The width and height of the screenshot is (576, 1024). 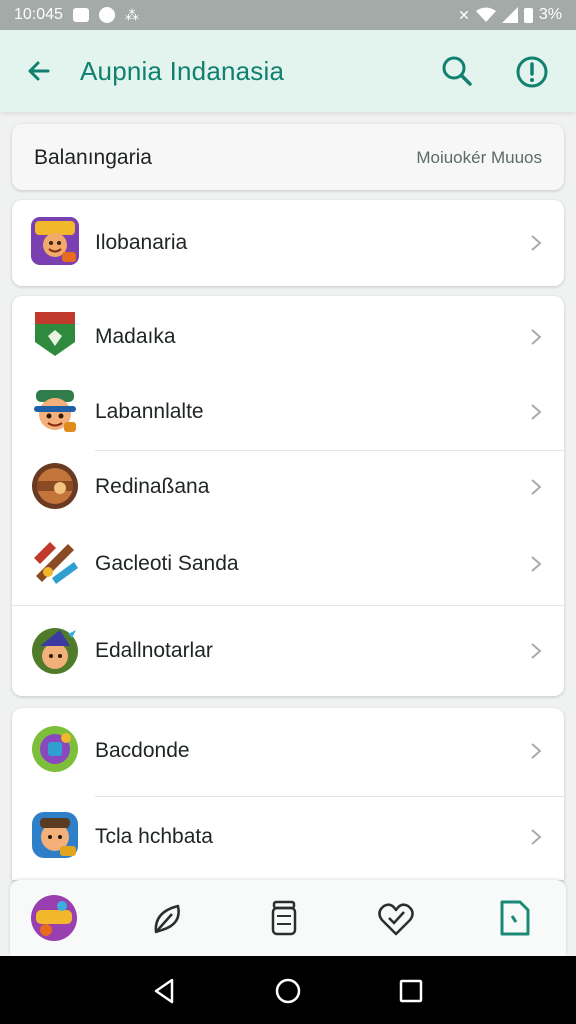 I want to click on status-time: 10:045, so click(x=38, y=14).